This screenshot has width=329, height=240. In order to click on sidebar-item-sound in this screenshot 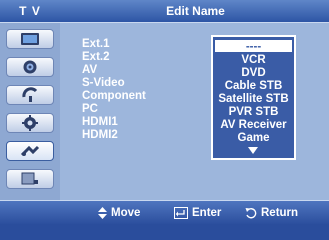, I will do `click(30, 67)`.